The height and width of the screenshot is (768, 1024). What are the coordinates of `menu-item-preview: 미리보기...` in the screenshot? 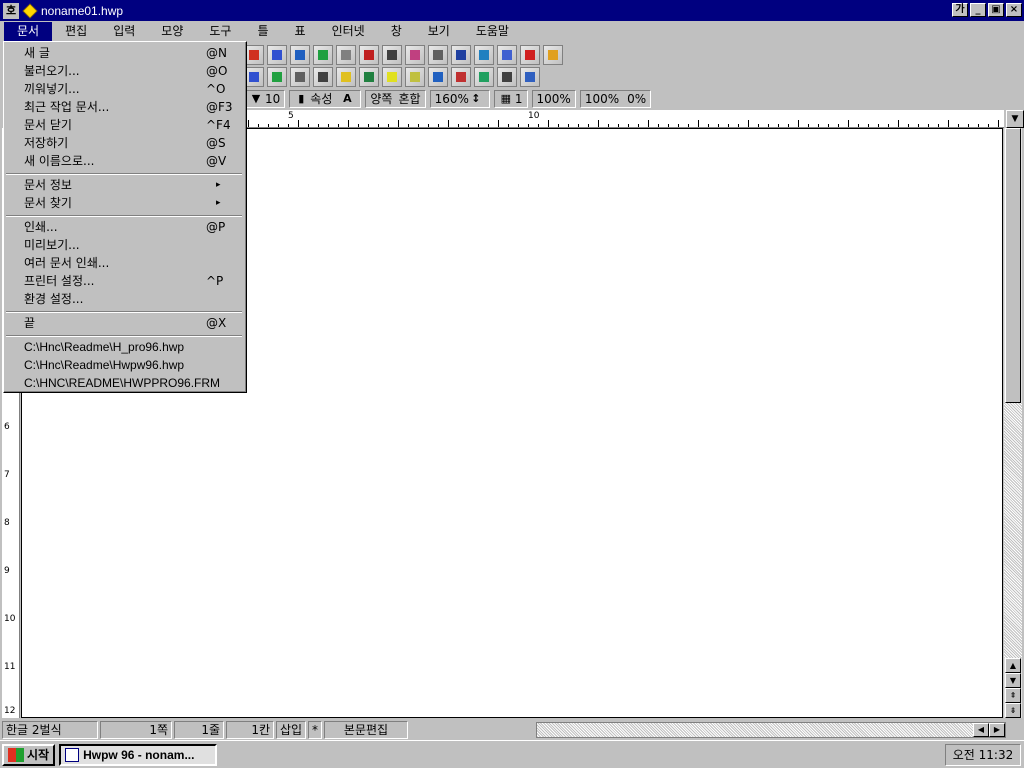 It's located at (124, 245).